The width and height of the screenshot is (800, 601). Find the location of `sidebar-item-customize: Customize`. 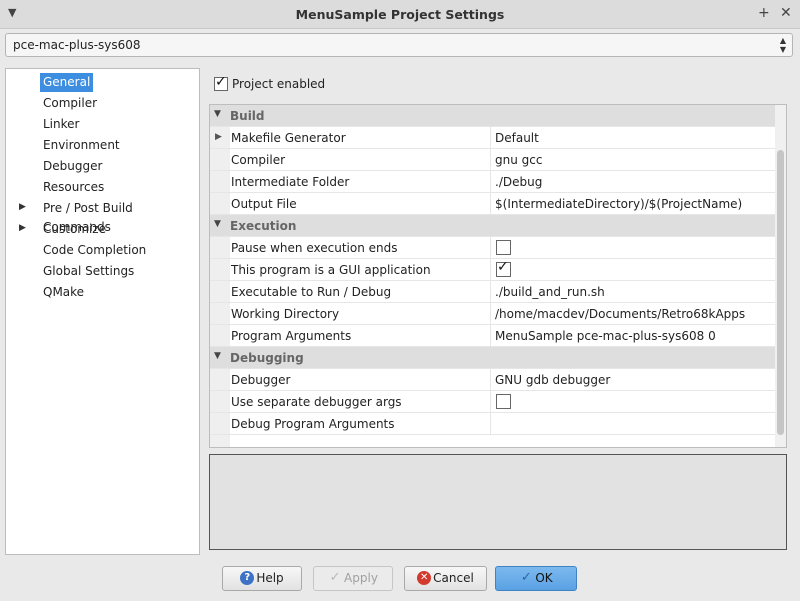

sidebar-item-customize: Customize is located at coordinates (74, 229).